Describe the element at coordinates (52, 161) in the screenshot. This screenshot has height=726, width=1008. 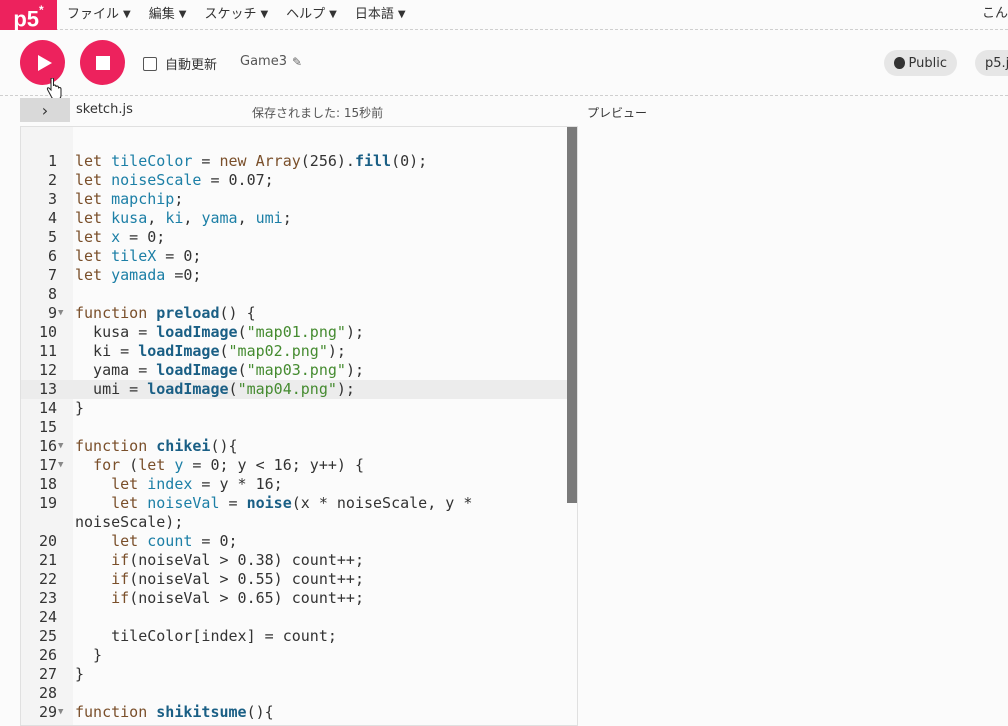
I see `line-number: 1` at that location.